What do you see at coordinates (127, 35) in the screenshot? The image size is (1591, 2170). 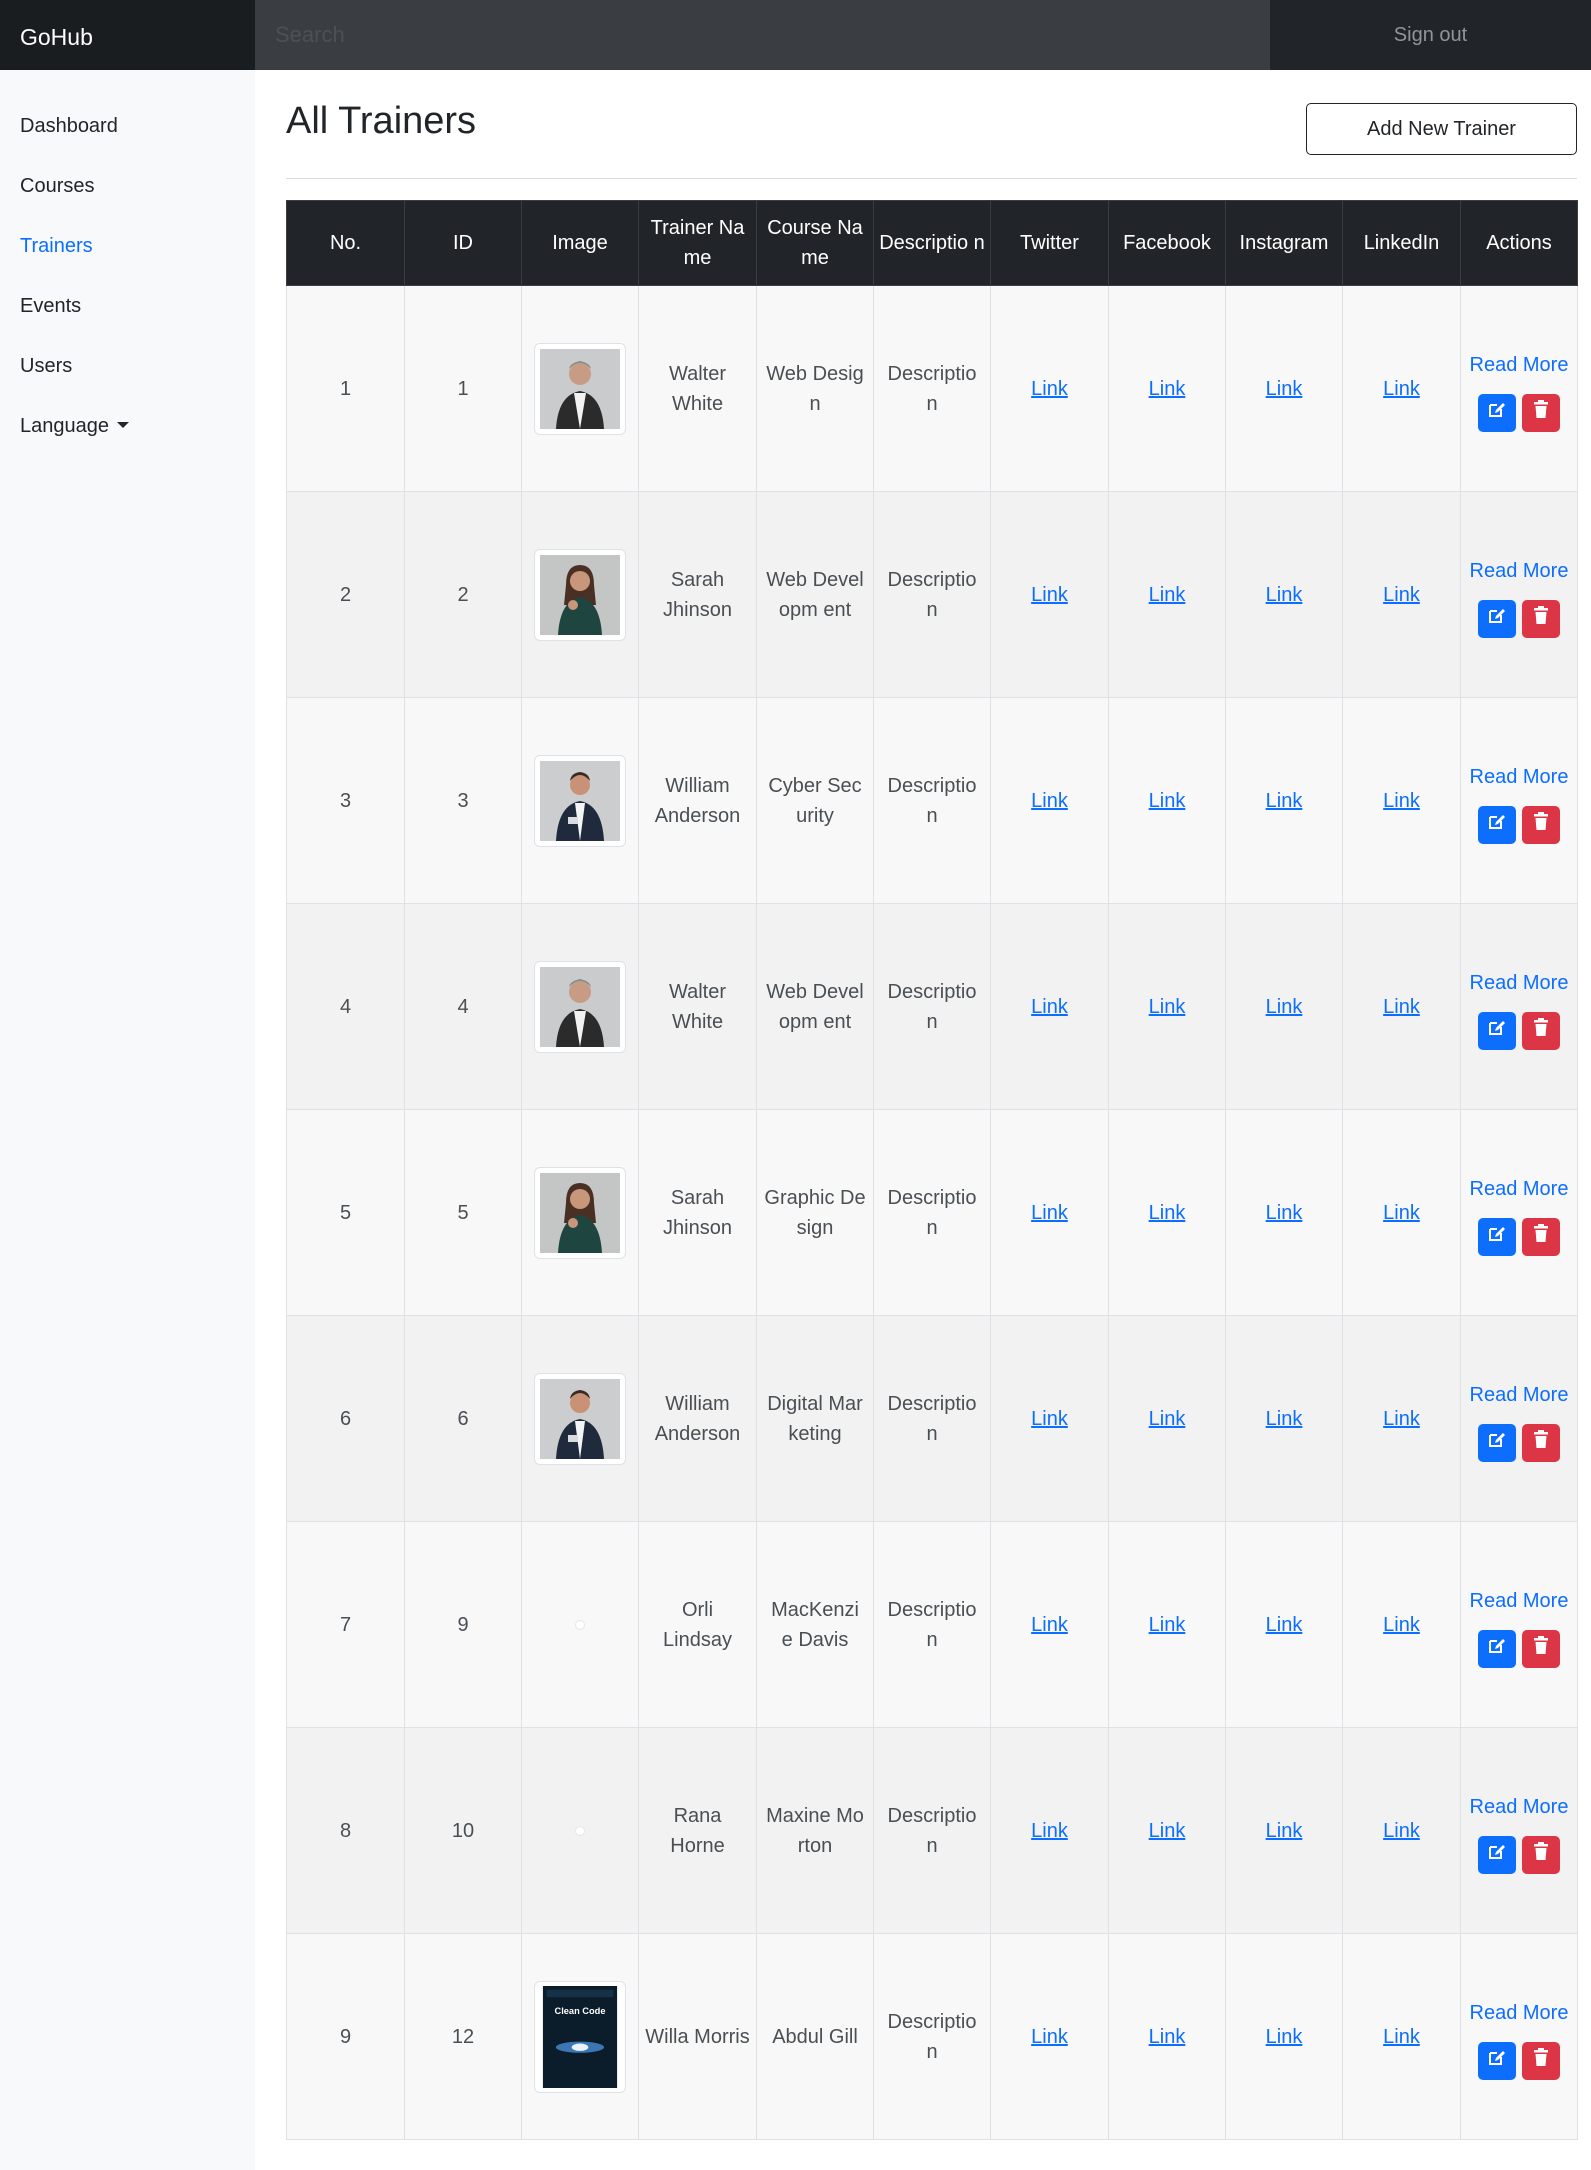 I see `brand-logo: GoHub` at bounding box center [127, 35].